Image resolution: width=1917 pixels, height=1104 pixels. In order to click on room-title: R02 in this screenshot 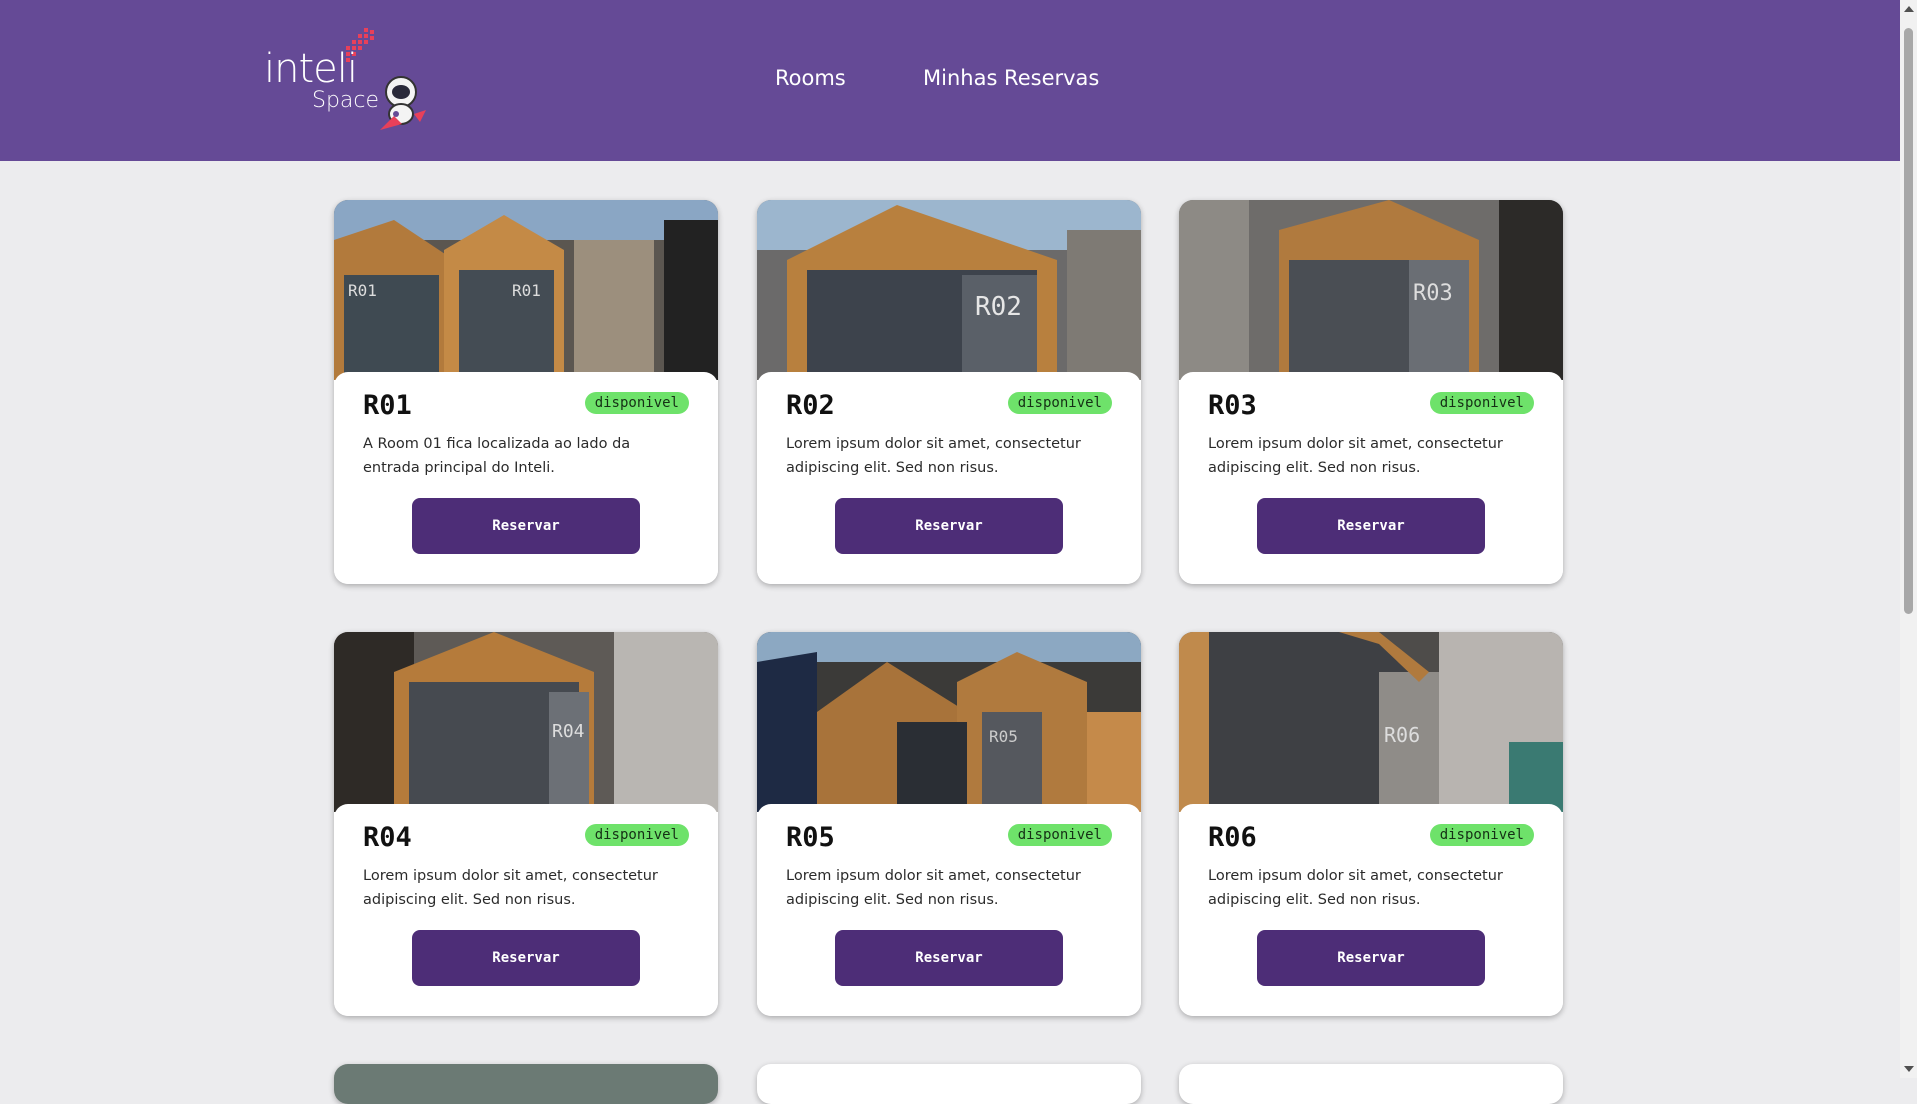, I will do `click(810, 405)`.